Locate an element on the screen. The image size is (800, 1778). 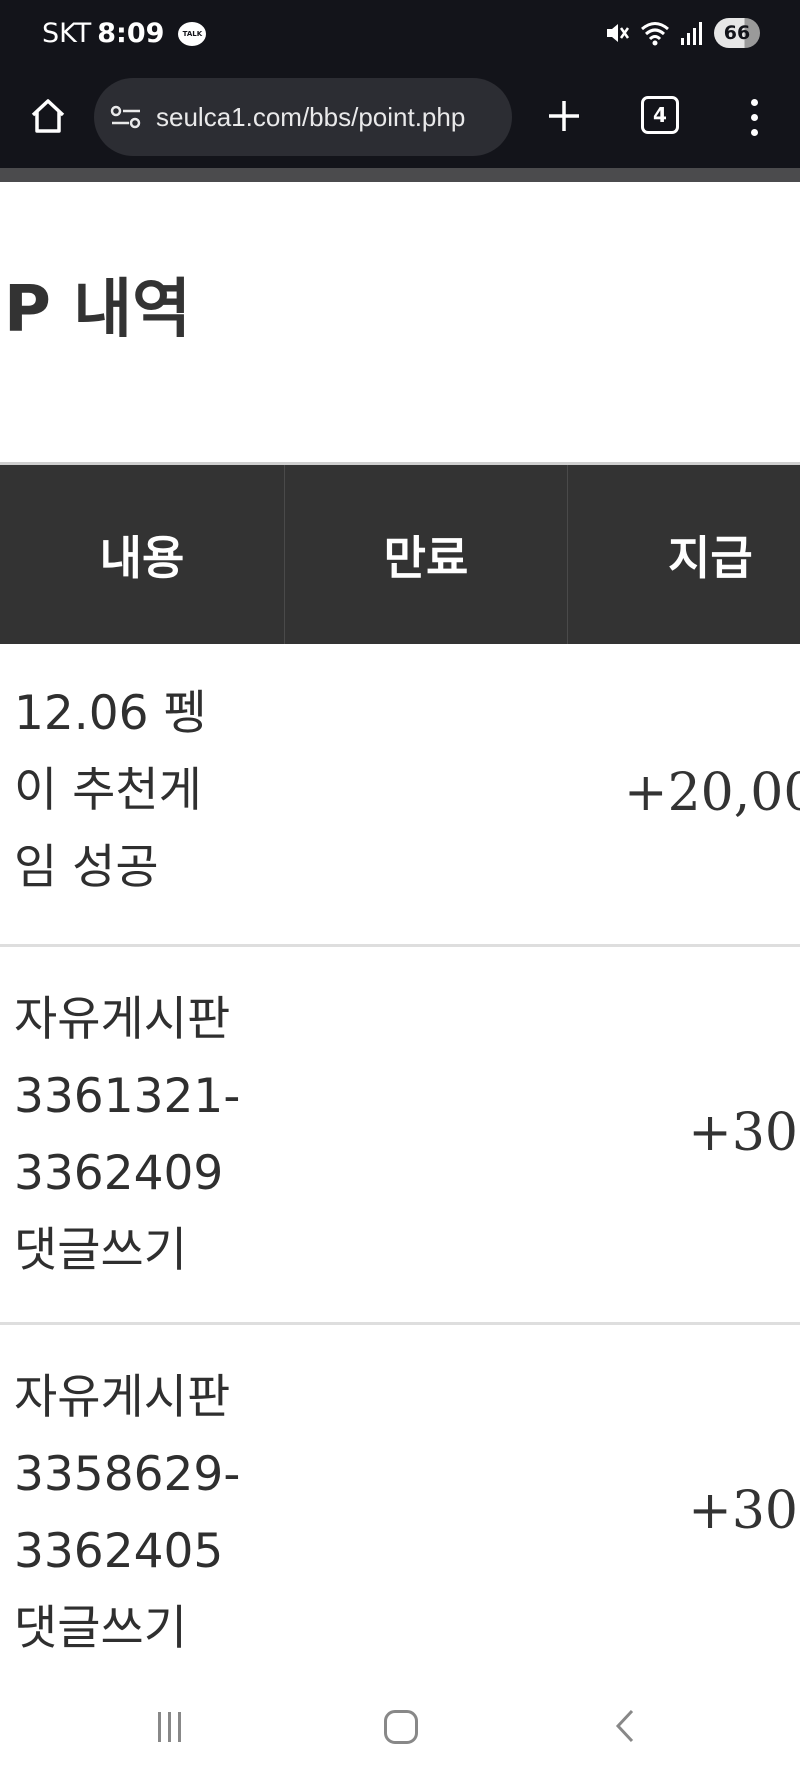
page-title: P 내역 is located at coordinates (97, 310).